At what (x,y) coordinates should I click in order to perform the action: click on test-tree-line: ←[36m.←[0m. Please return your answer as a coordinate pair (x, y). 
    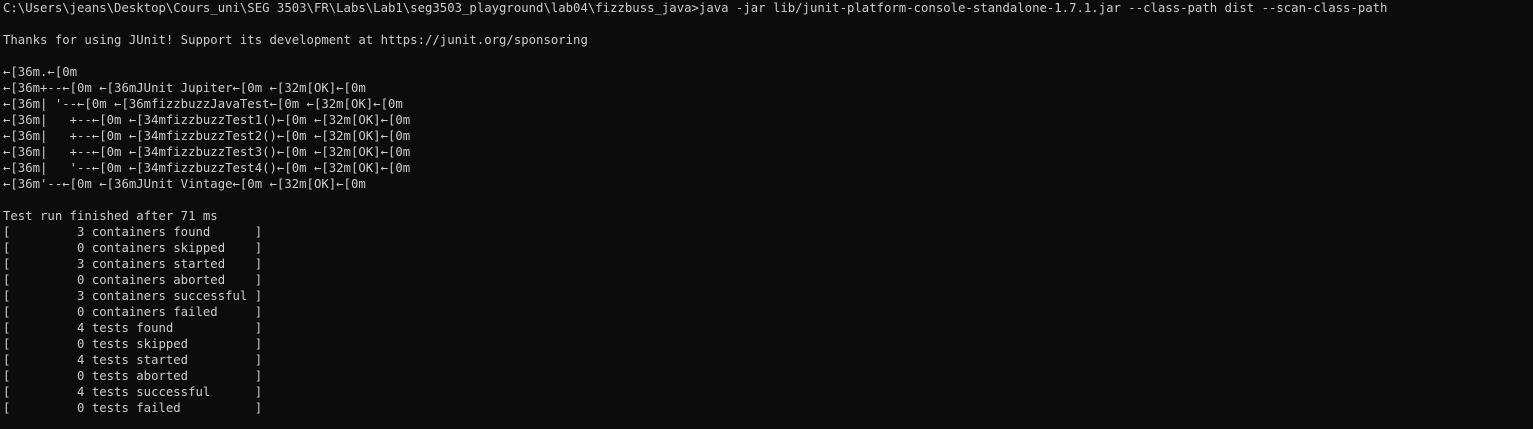
    Looking at the image, I should click on (40, 72).